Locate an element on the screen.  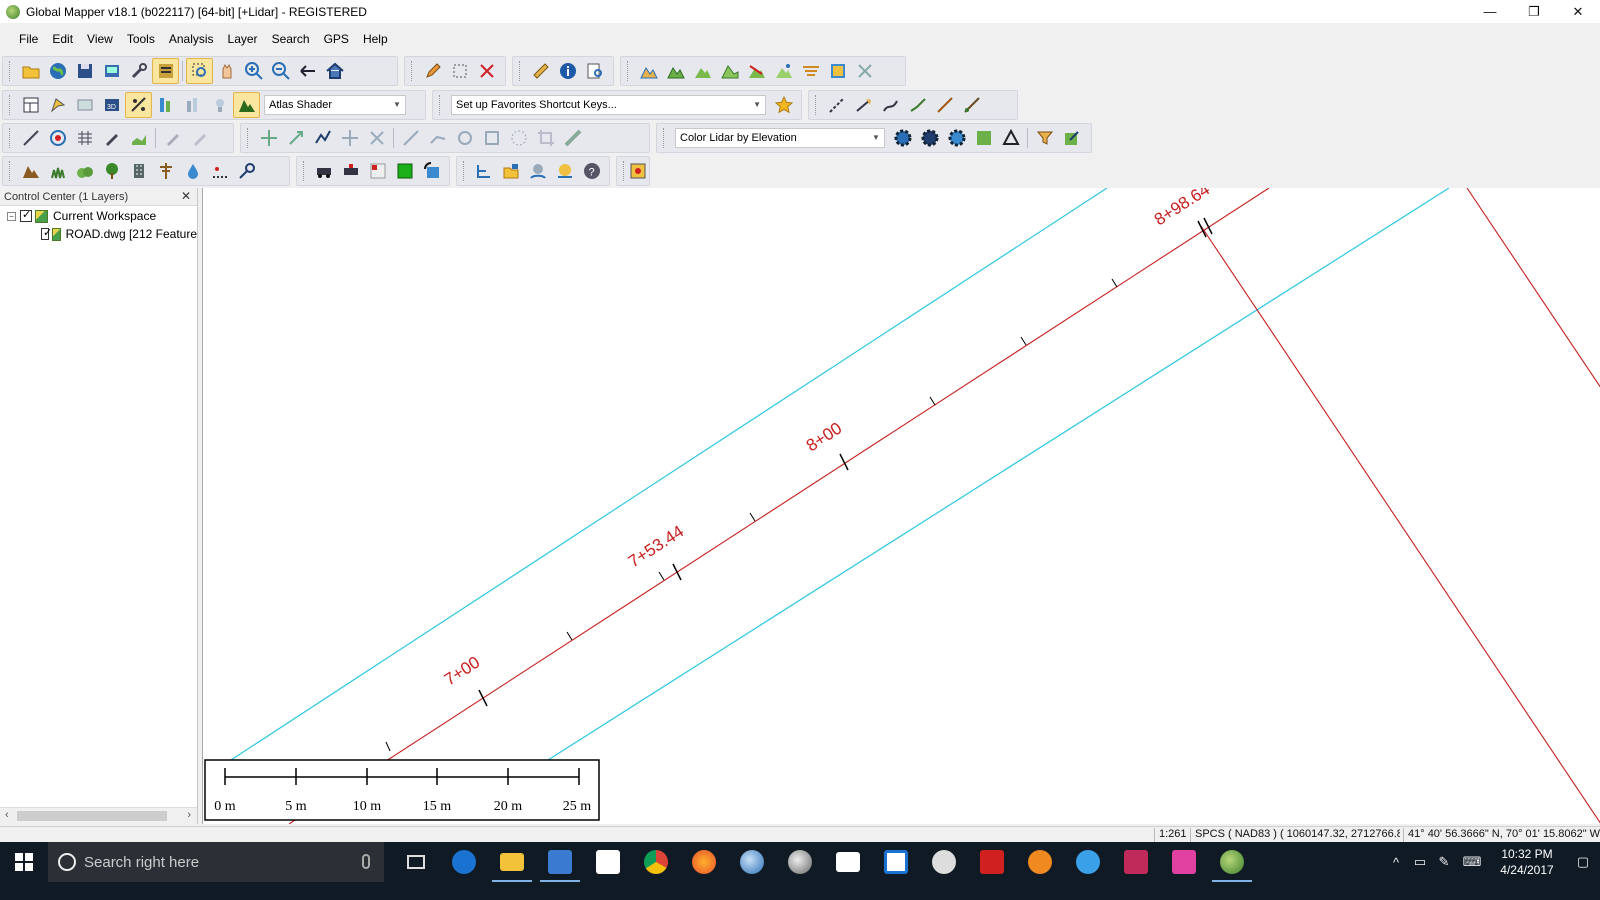
tree-item-workspace: − Current Workspace is located at coordinates (98, 216).